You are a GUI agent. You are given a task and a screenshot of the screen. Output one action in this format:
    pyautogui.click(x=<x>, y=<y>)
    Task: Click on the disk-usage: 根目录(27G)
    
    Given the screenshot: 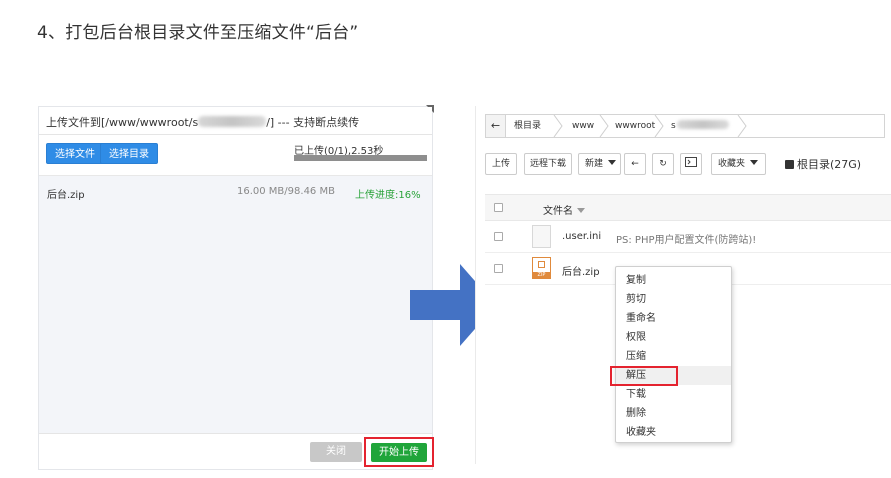 What is the action you would take?
    pyautogui.click(x=823, y=164)
    